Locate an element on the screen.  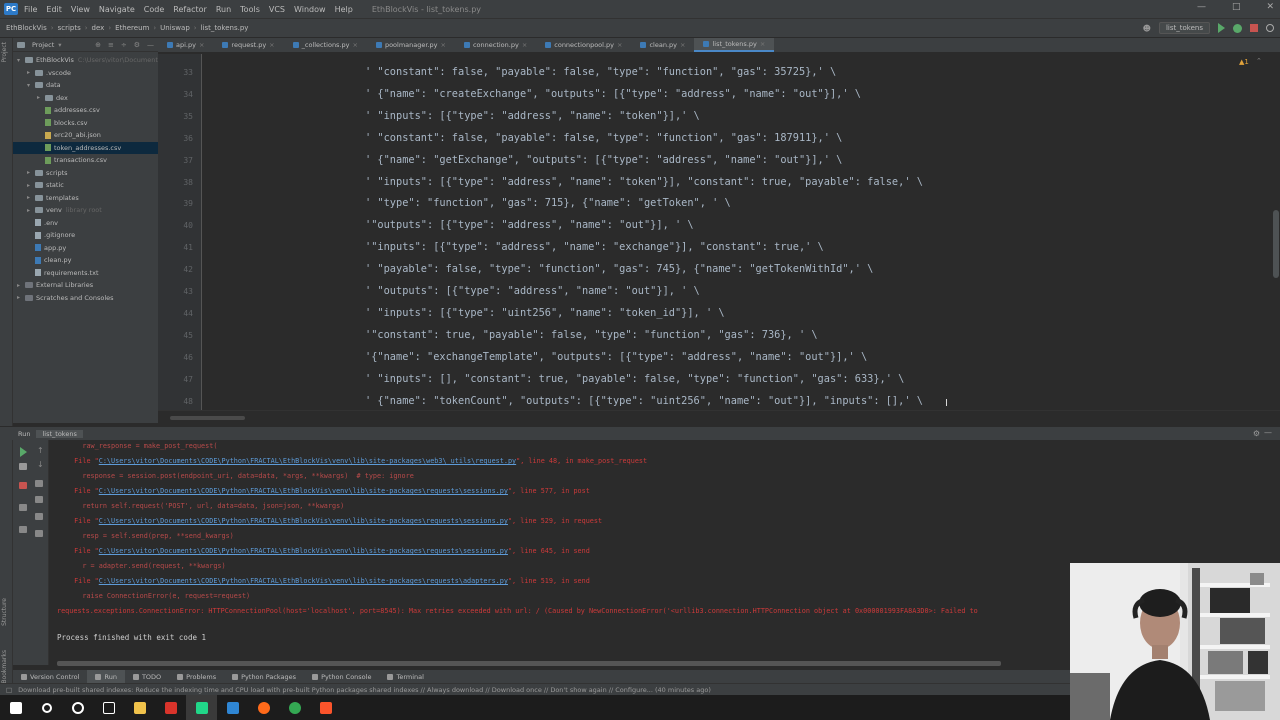
editor-tab: connection.py × is located at coordinates (495, 45).